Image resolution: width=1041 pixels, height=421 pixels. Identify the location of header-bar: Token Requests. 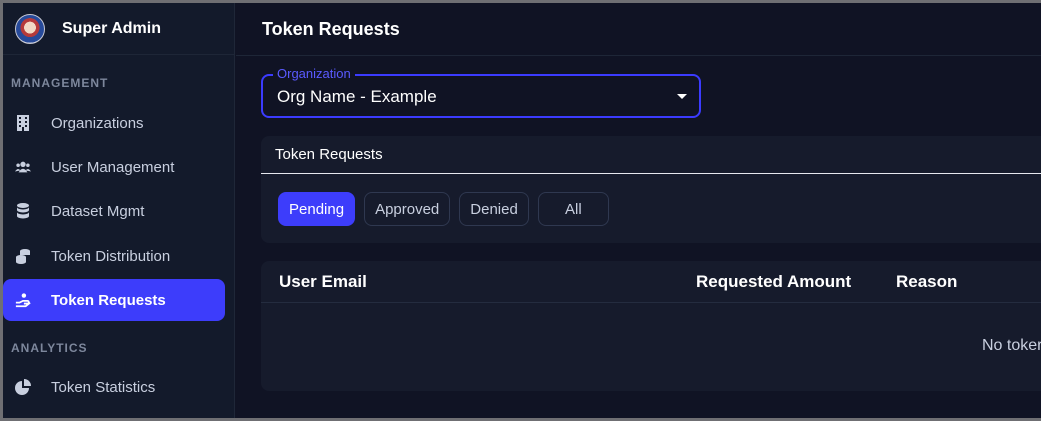
(638, 29).